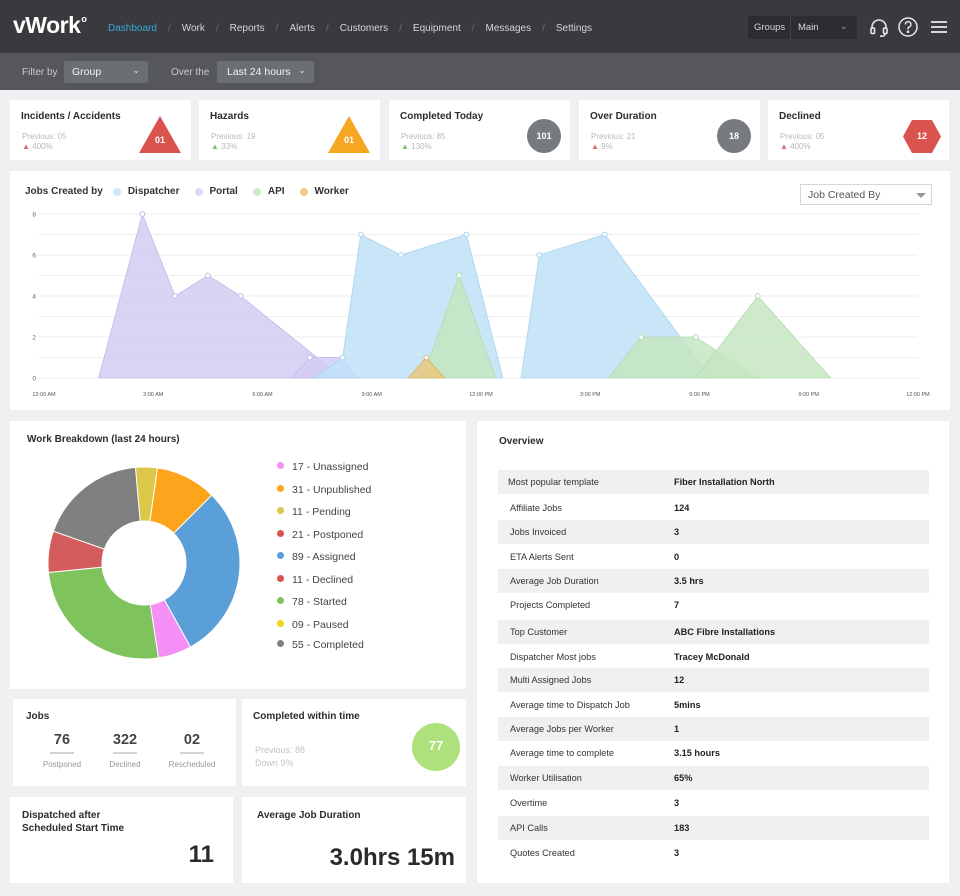  Describe the element at coordinates (302, 28) in the screenshot. I see `nav-alerts: Alerts` at that location.